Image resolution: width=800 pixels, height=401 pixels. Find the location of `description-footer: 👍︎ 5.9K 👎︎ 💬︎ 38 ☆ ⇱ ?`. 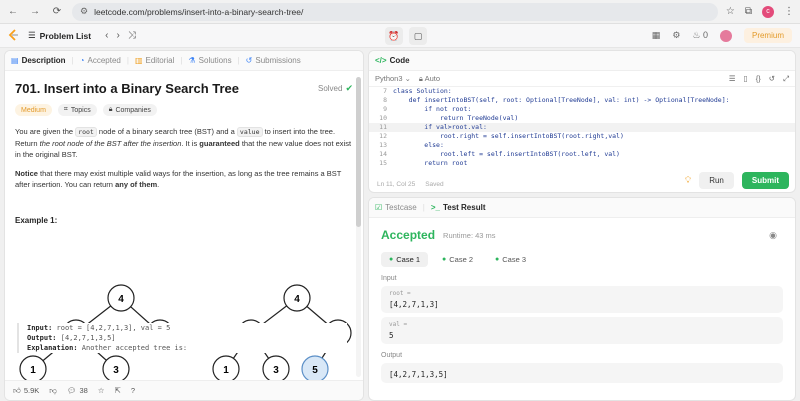

description-footer: 👍︎ 5.9K 👎︎ 💬︎ 38 ☆ ⇱ ? is located at coordinates (184, 390).